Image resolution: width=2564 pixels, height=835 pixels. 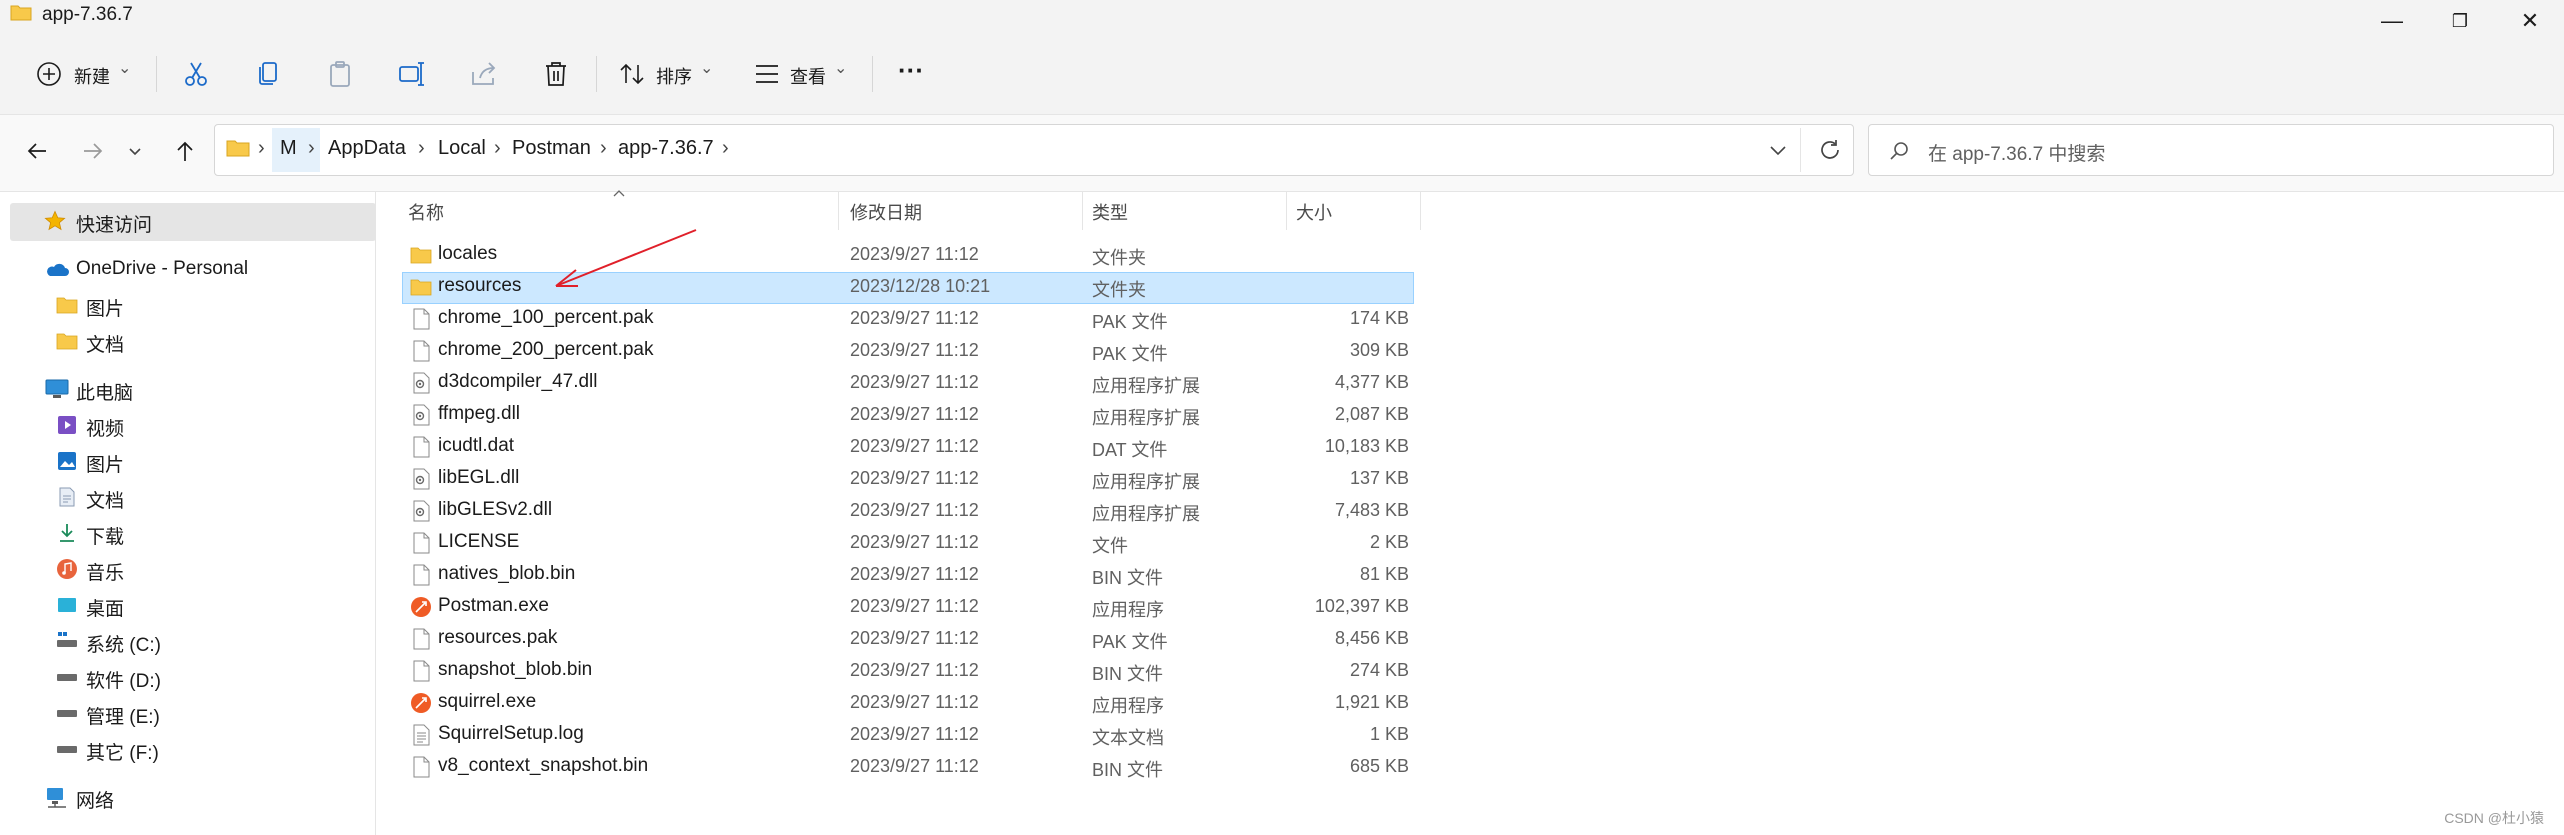 What do you see at coordinates (1128, 610) in the screenshot?
I see `file-type: 应用程序` at bounding box center [1128, 610].